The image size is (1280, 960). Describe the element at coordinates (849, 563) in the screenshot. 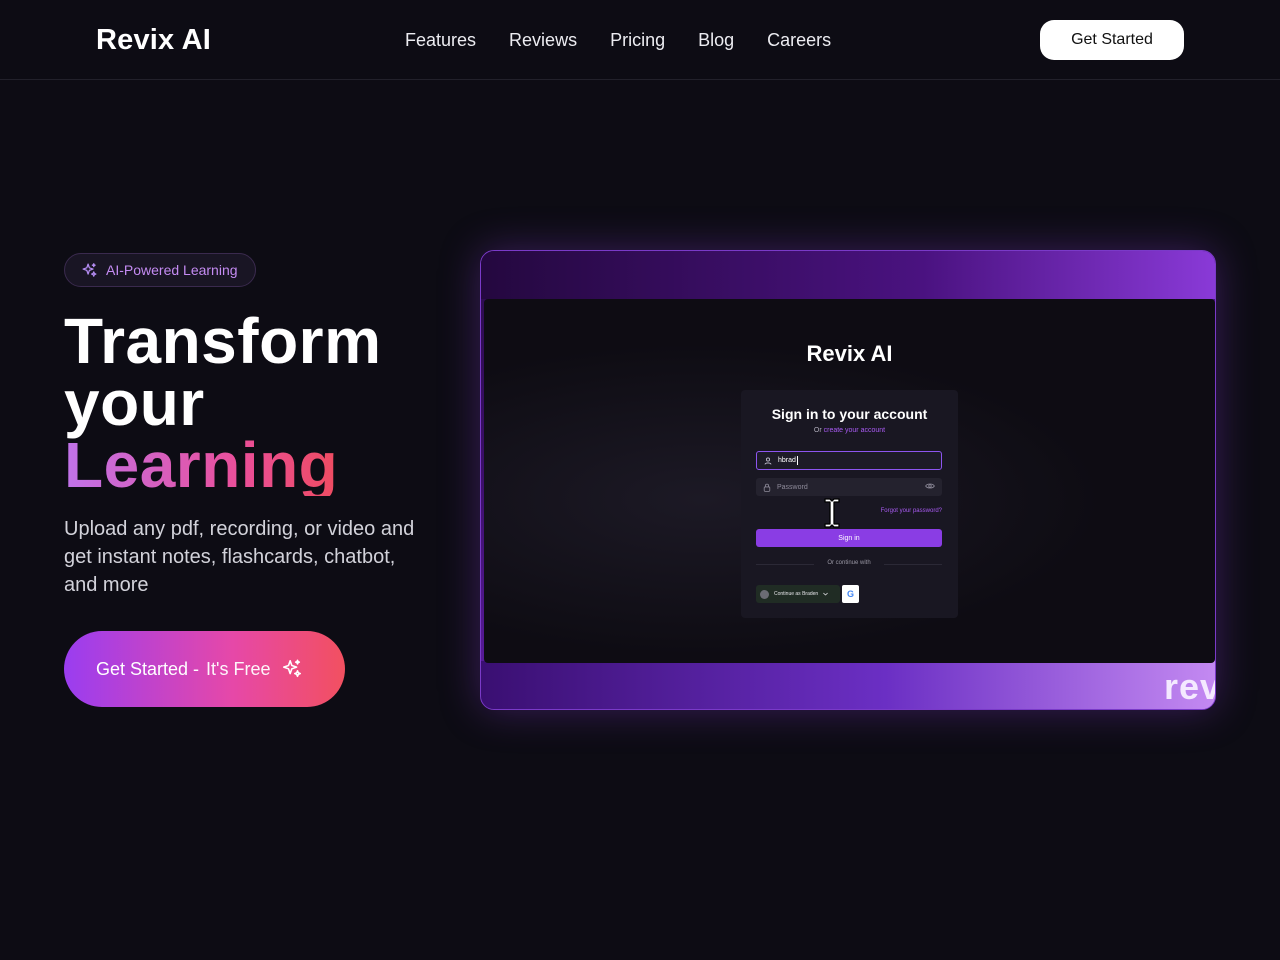

I see `divider-text: Or continue with` at that location.